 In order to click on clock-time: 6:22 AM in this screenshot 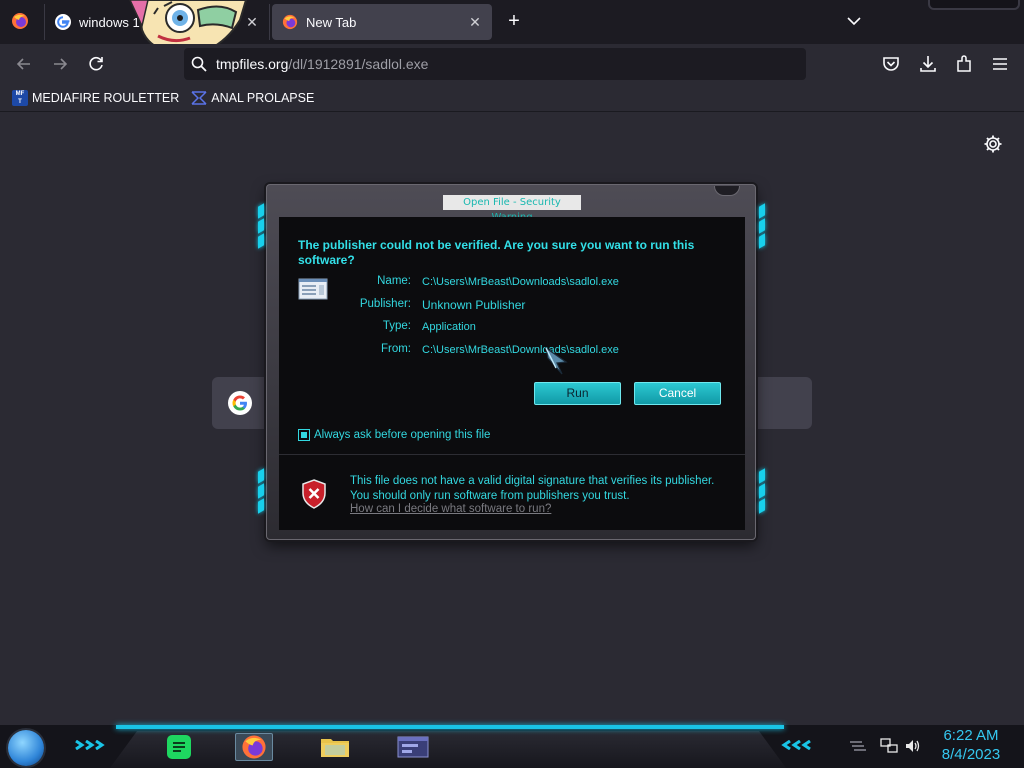, I will do `click(971, 735)`.